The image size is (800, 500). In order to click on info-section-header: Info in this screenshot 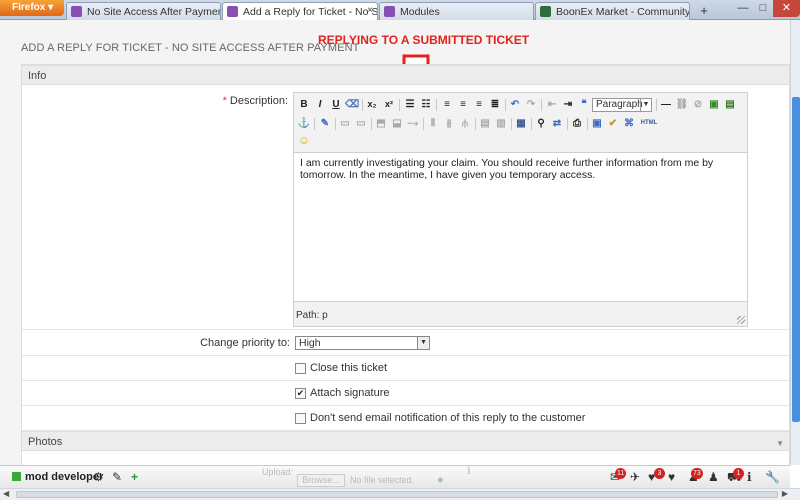, I will do `click(405, 75)`.